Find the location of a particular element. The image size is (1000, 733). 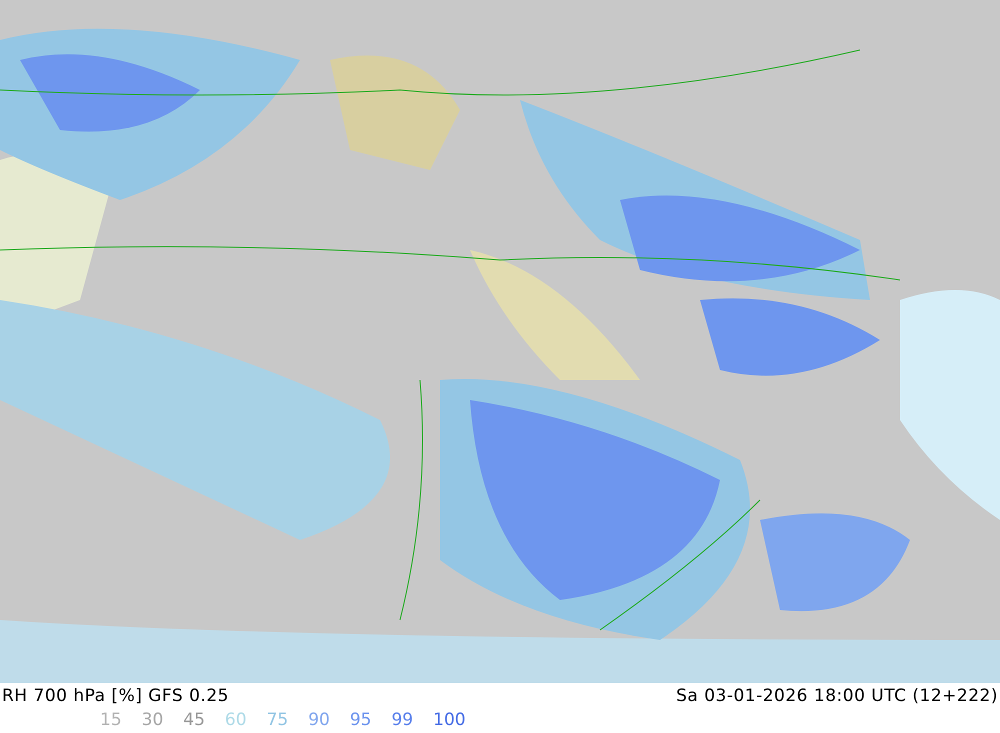

legend-value: 15 is located at coordinates (111, 720).